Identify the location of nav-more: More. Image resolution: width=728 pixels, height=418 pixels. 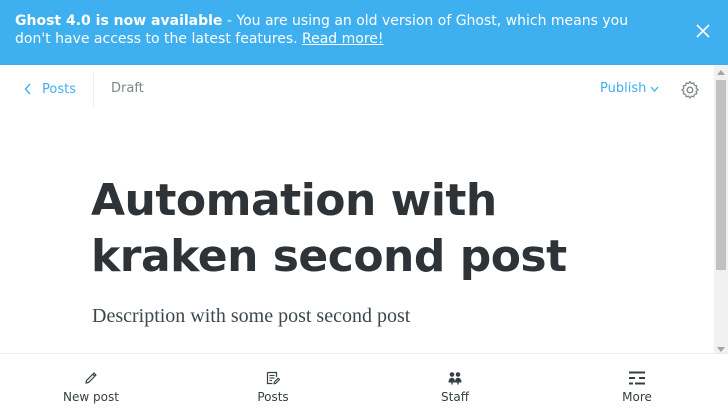
(637, 386).